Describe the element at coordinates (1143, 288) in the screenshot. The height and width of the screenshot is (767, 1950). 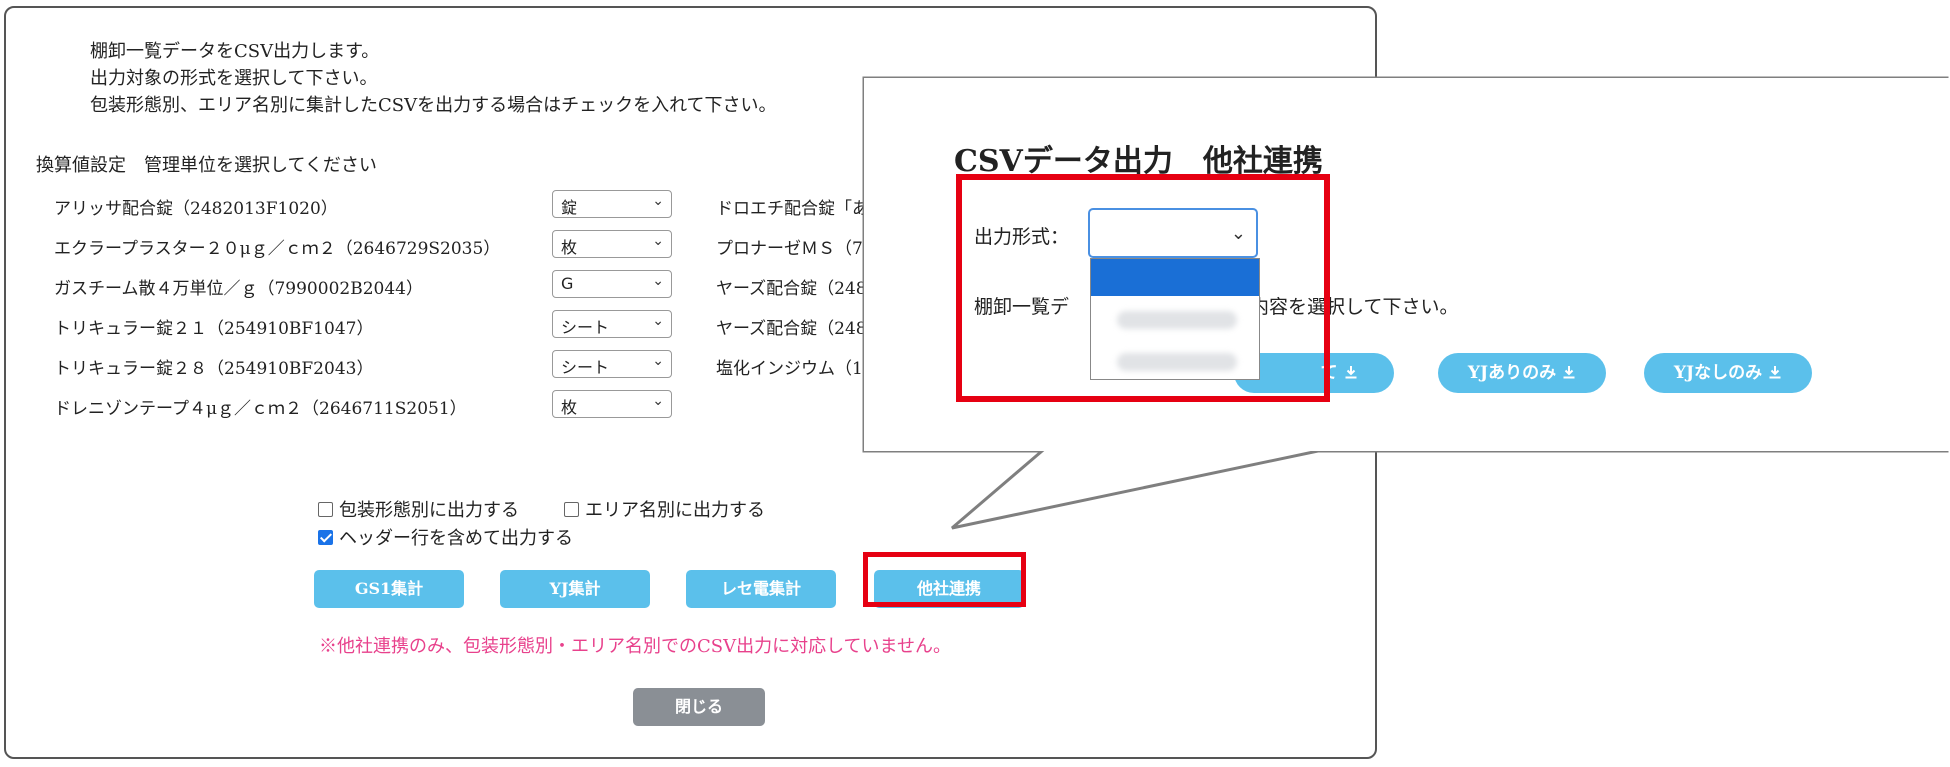
I see `highlight-box-format` at that location.